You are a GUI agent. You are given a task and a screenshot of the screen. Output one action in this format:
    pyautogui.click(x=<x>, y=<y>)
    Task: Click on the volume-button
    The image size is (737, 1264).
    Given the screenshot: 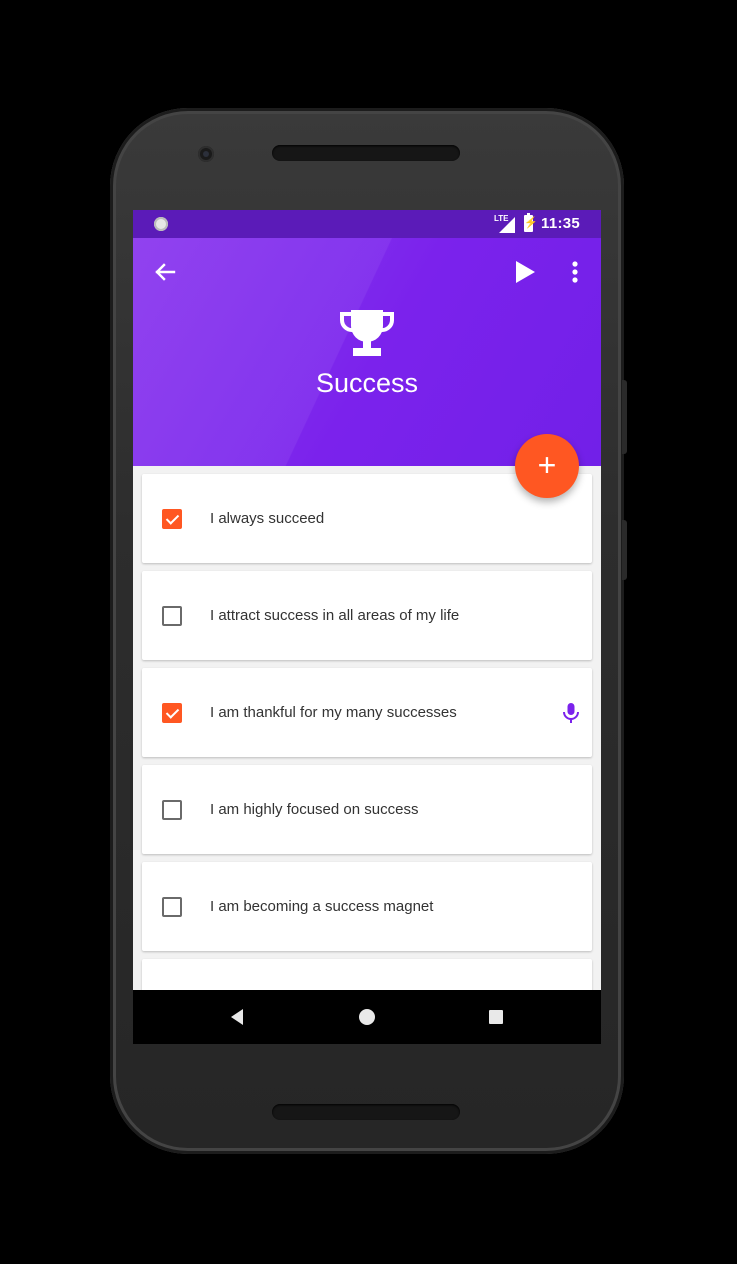 What is the action you would take?
    pyautogui.click(x=624, y=417)
    